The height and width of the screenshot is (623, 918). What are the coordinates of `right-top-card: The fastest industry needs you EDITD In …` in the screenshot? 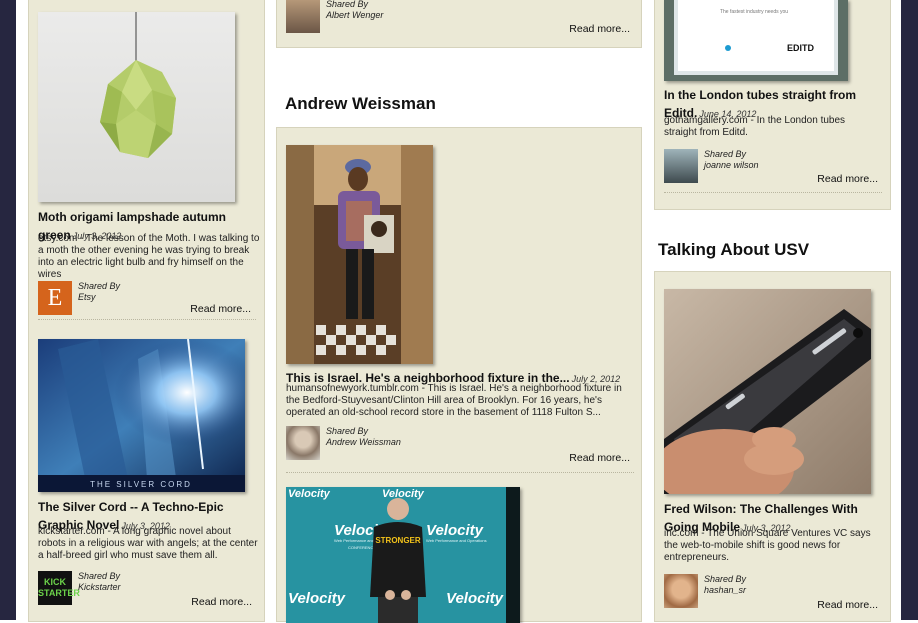 It's located at (772, 105).